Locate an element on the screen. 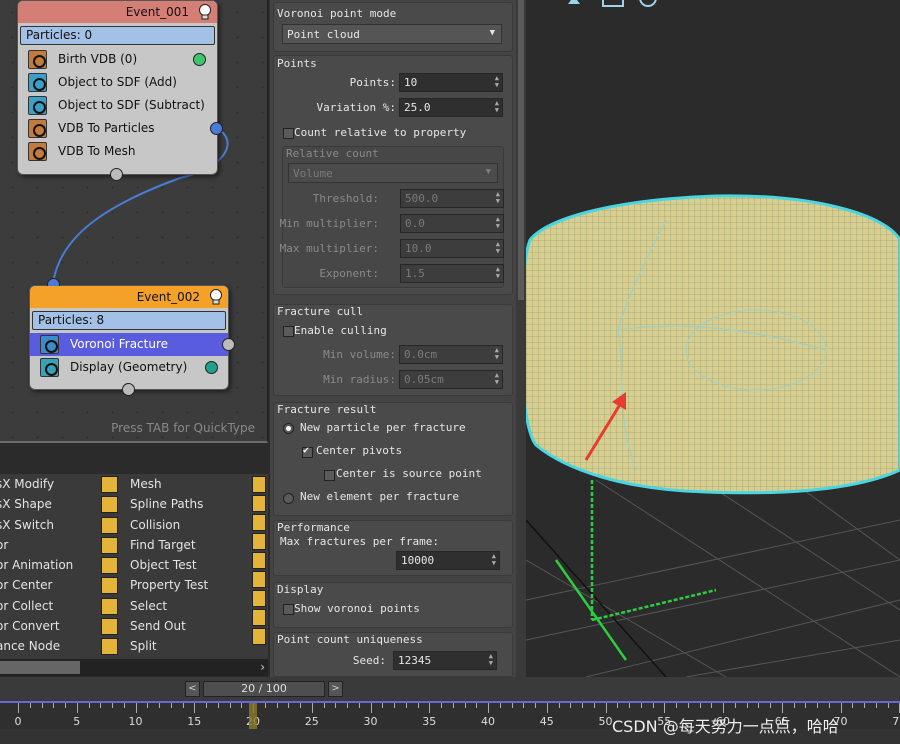 The height and width of the screenshot is (744, 900). operator-voronoi-fracture: Voronoi Fracture is located at coordinates (132, 344).